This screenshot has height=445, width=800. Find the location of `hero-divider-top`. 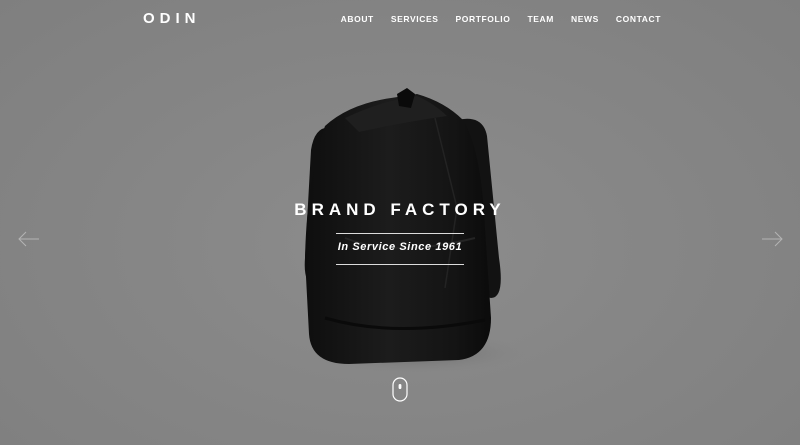

hero-divider-top is located at coordinates (400, 233).